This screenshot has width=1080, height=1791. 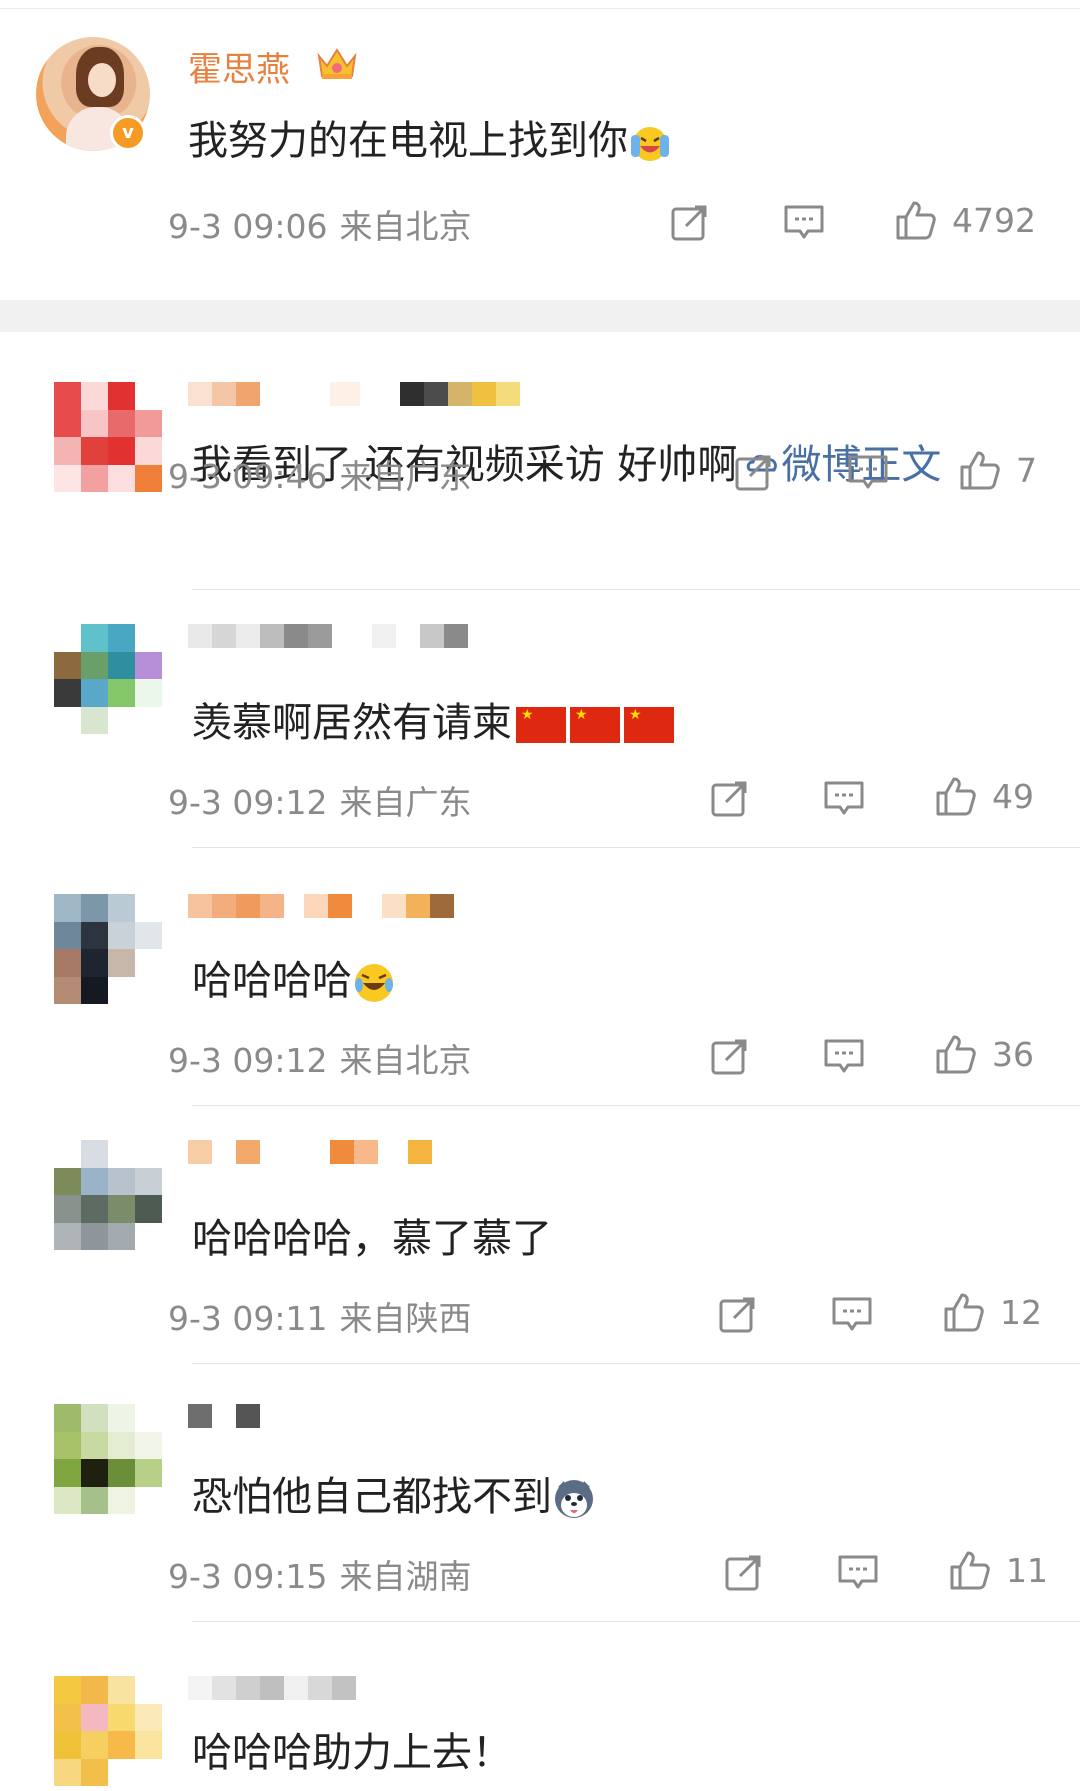 What do you see at coordinates (574, 1499) in the screenshot?
I see `husky-dog-emoji-icon` at bounding box center [574, 1499].